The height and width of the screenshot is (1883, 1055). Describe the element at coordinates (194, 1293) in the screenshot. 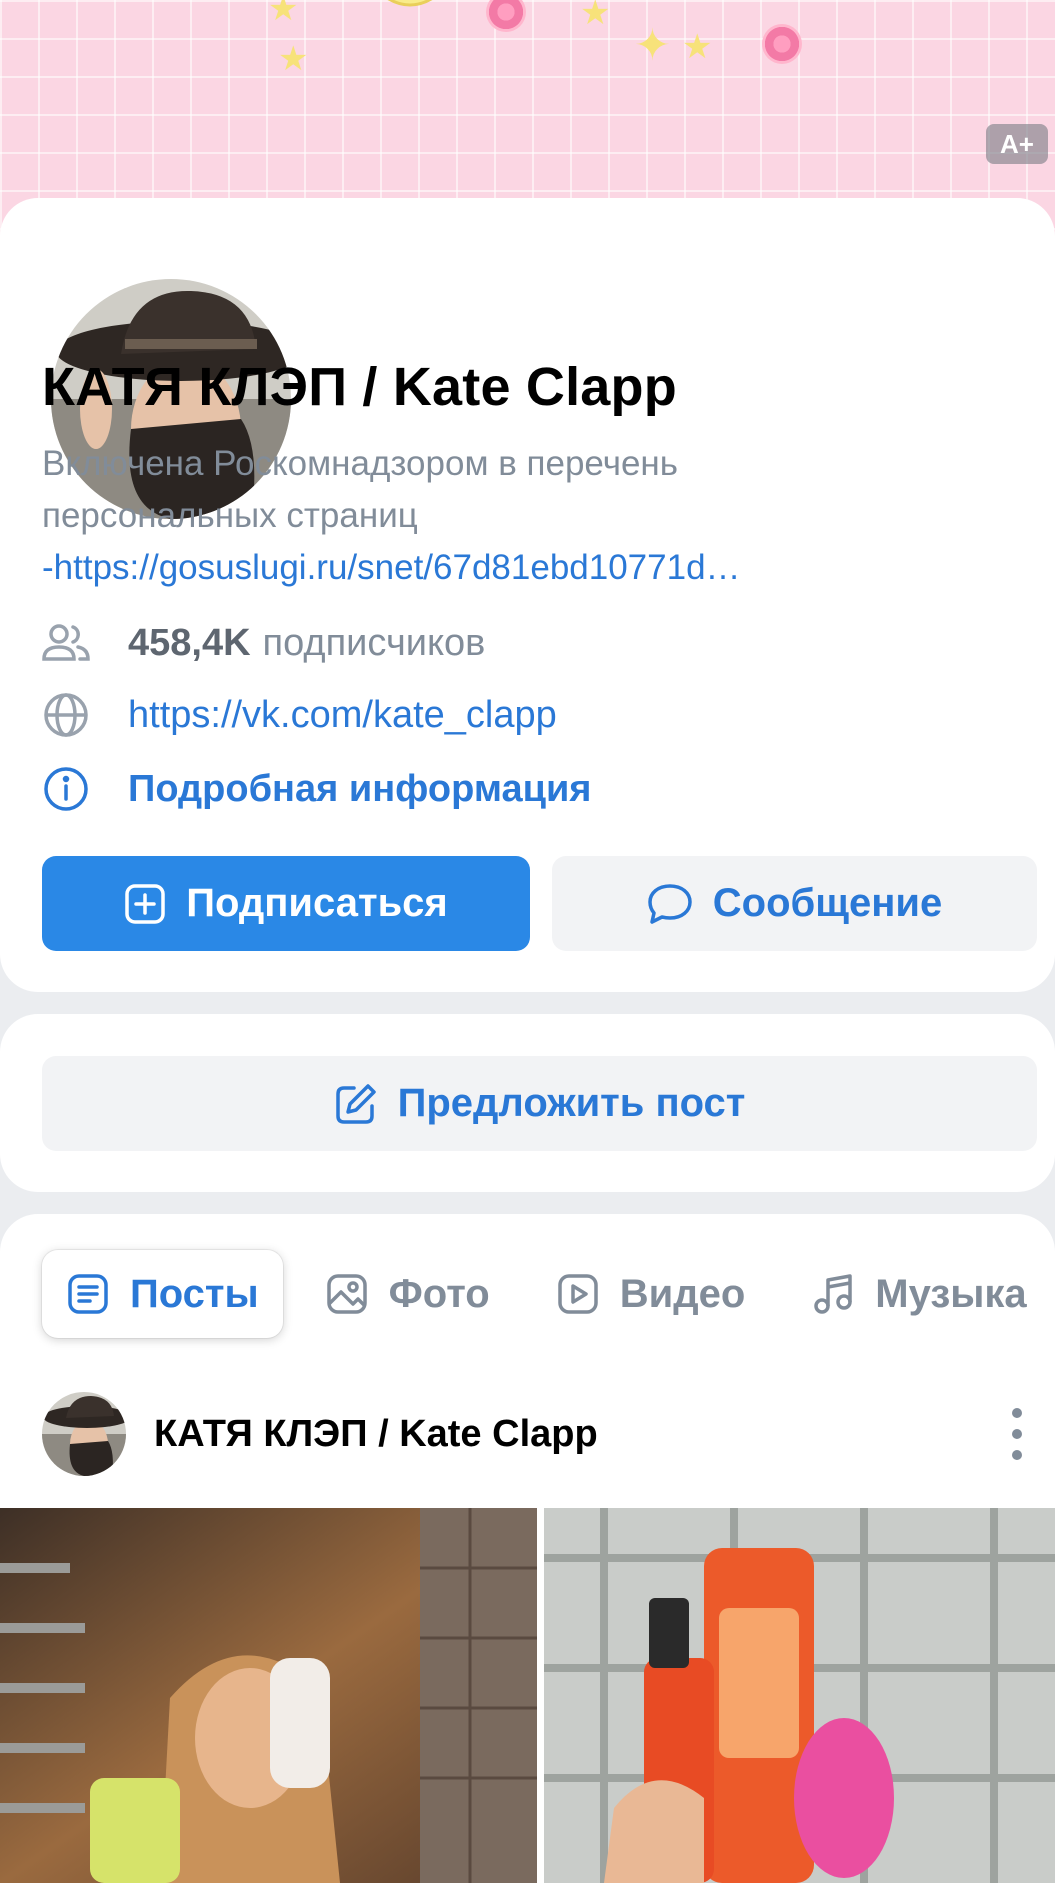

I see `tab-label: Посты` at that location.